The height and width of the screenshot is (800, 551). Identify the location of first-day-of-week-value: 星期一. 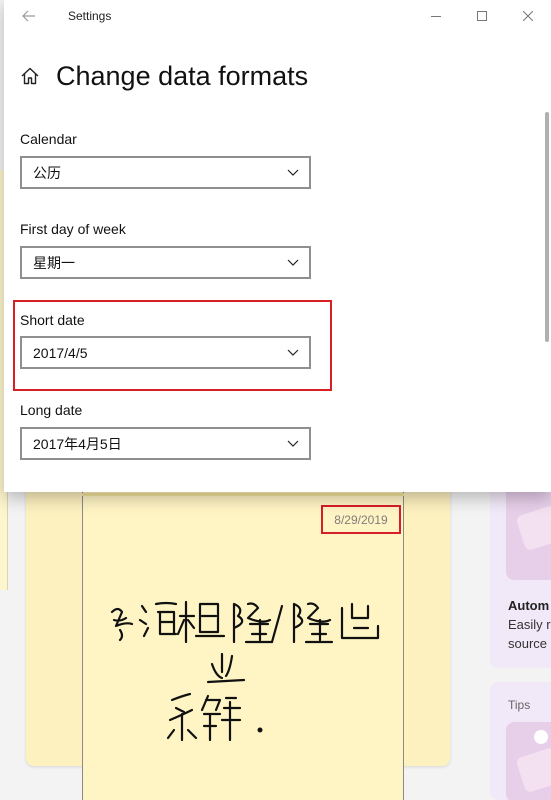
(54, 262).